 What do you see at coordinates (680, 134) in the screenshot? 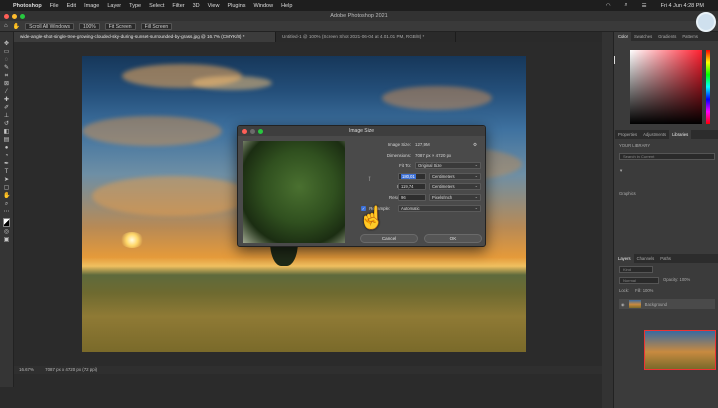
I see `tab-libraries: Libraries` at bounding box center [680, 134].